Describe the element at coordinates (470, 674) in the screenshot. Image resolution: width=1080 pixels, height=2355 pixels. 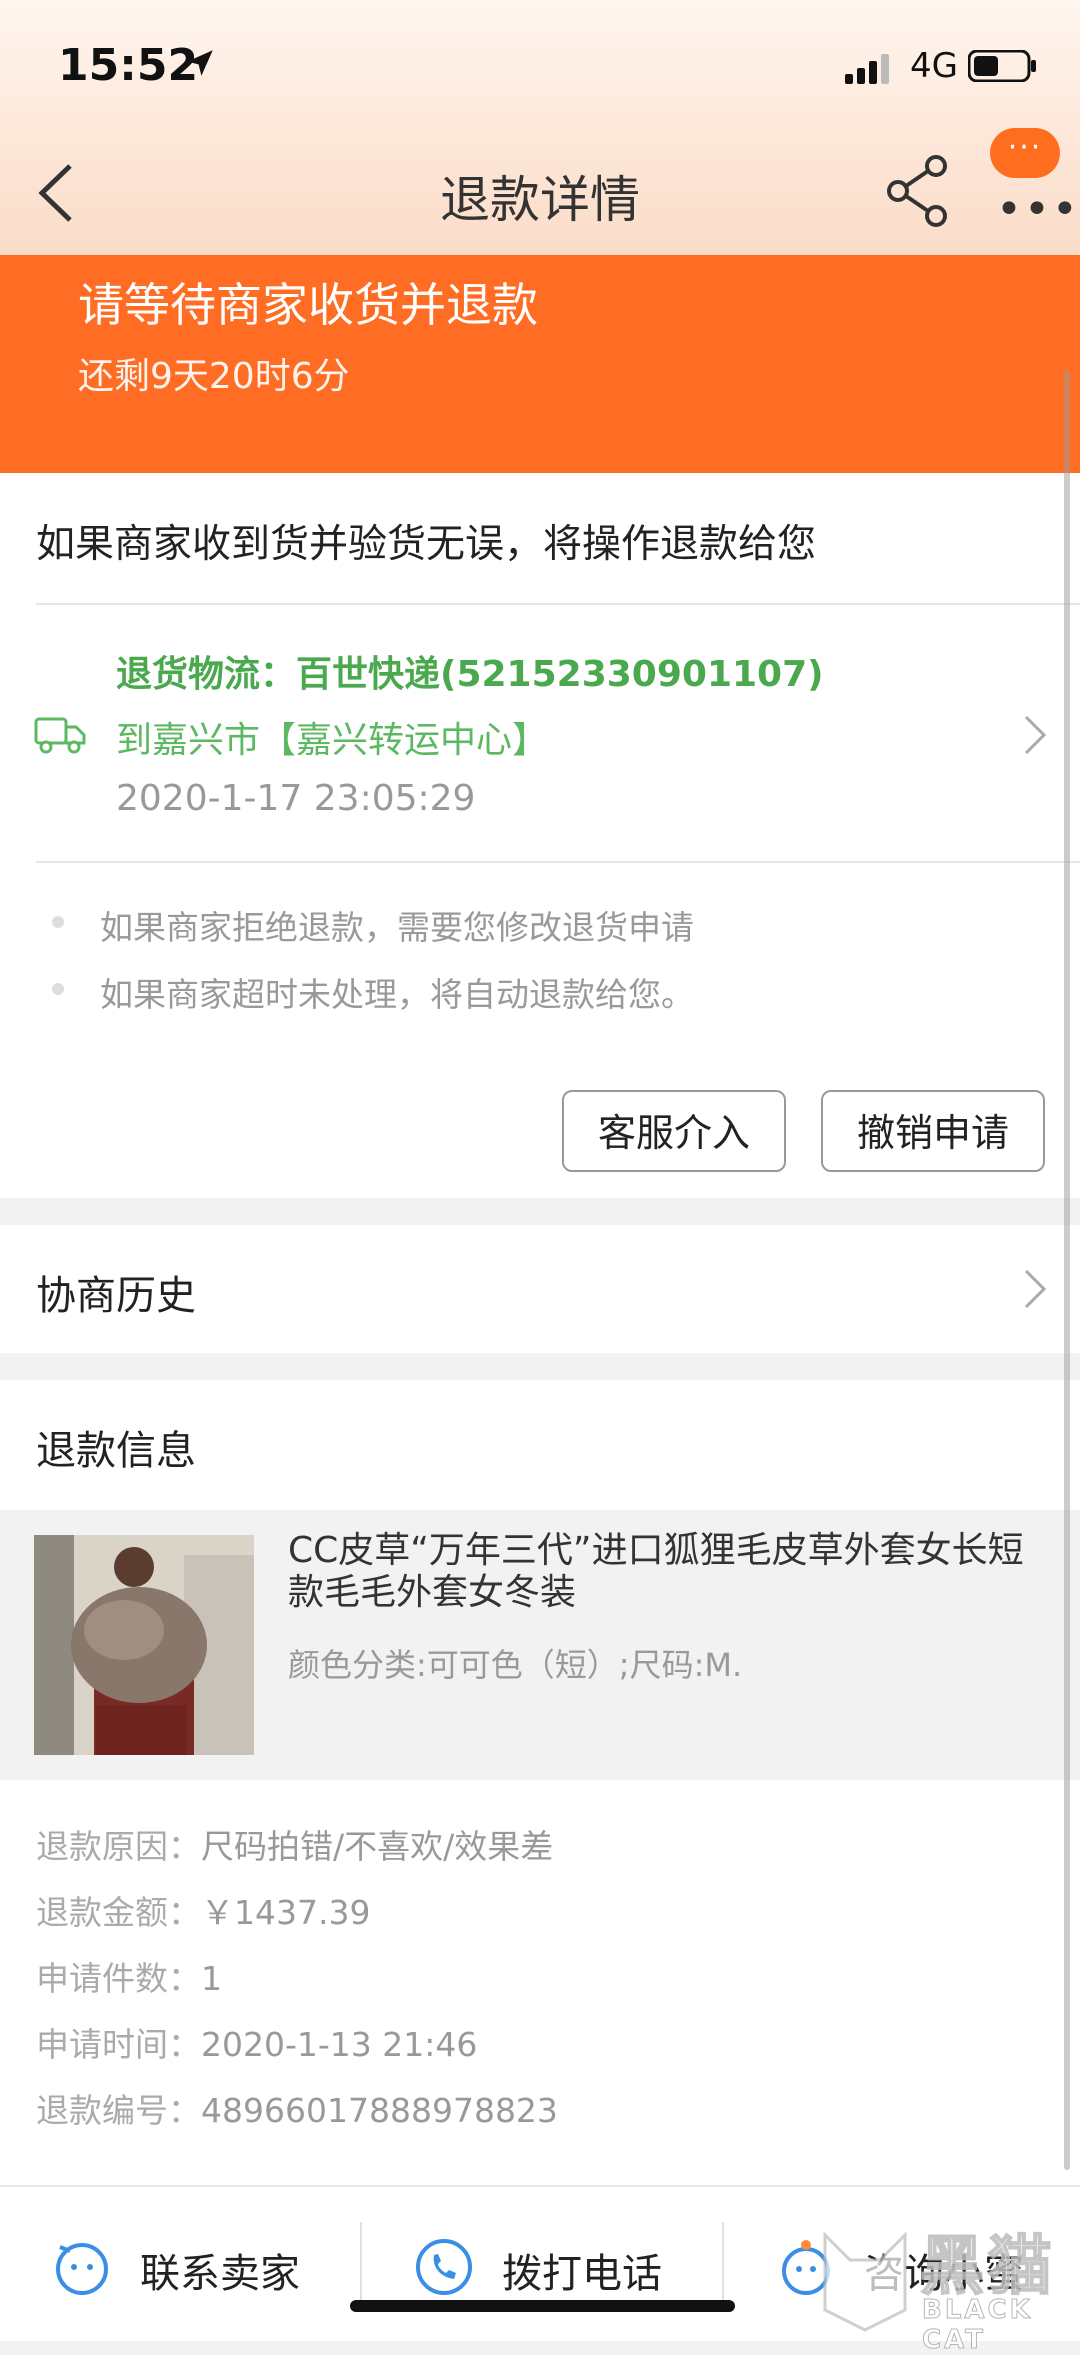
I see `logistics-carrier: 退货物流：百世快递(52152330901107)` at that location.